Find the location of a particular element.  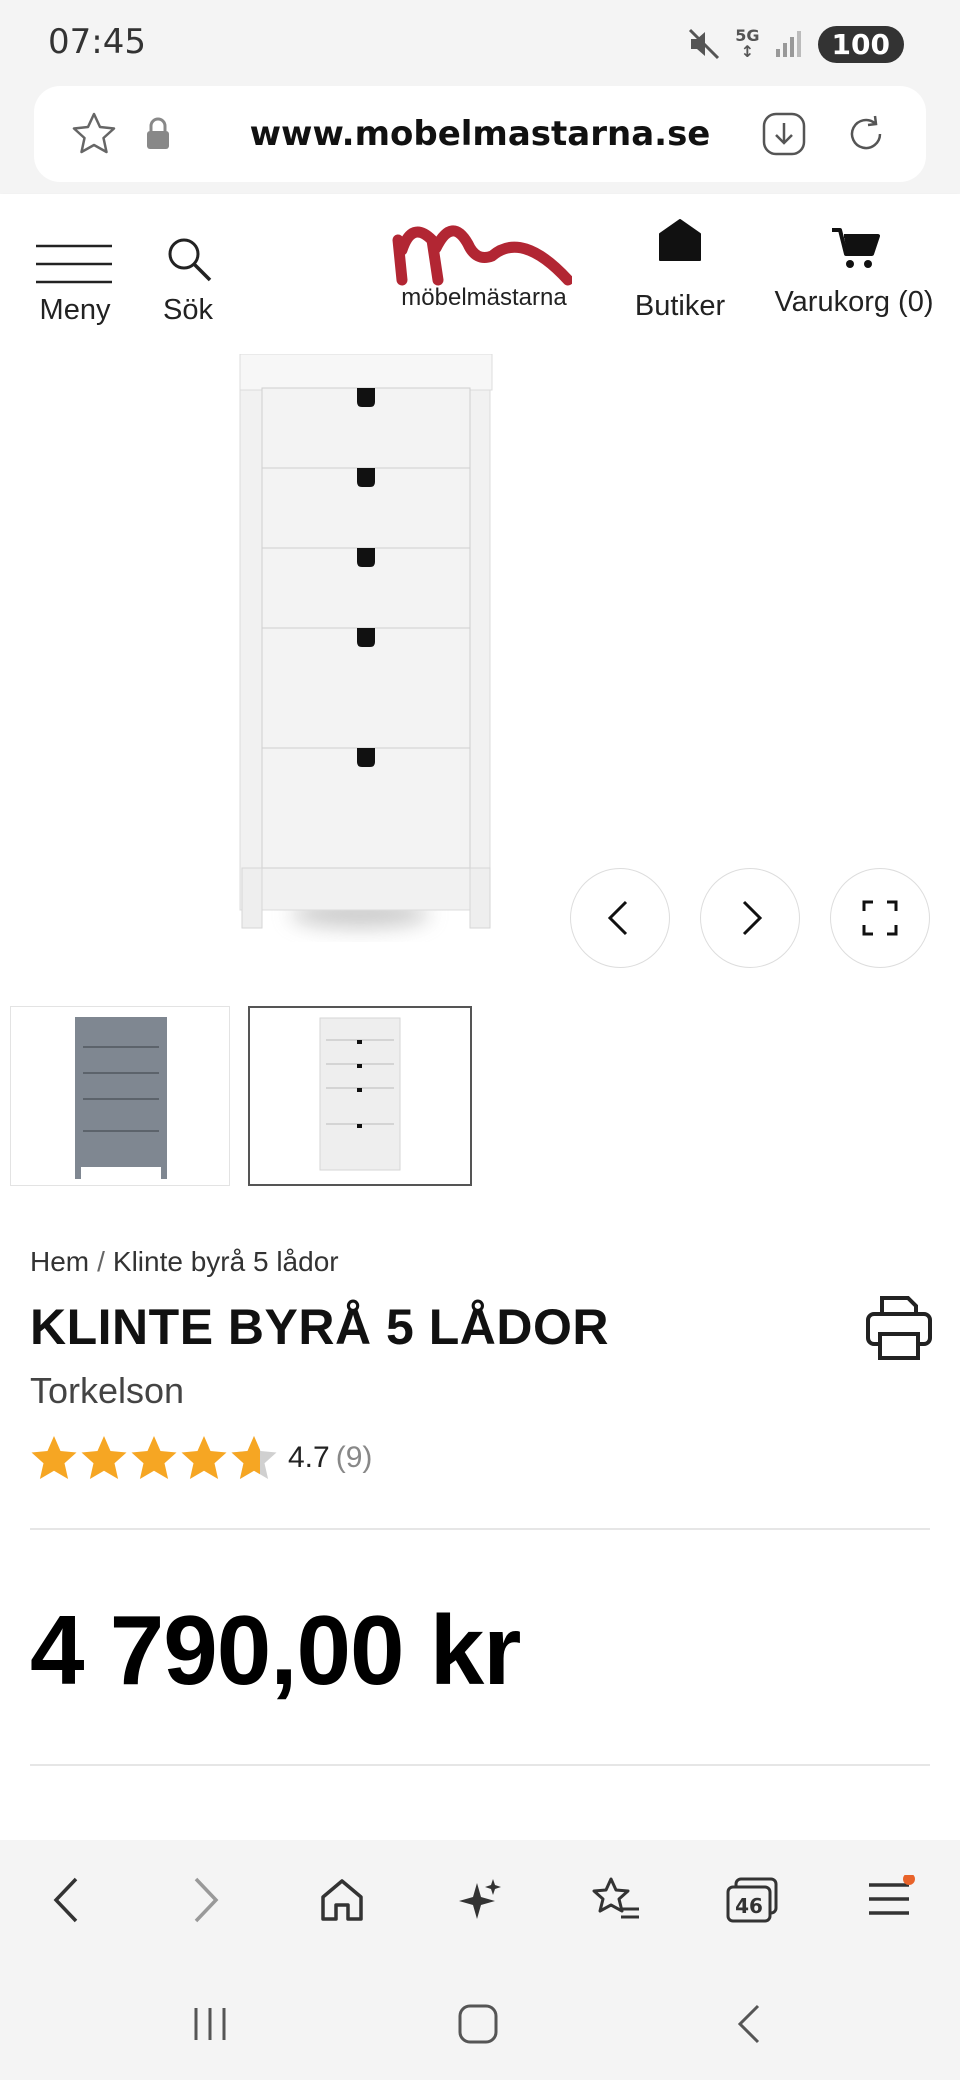

rating-count: (9) is located at coordinates (354, 1458).